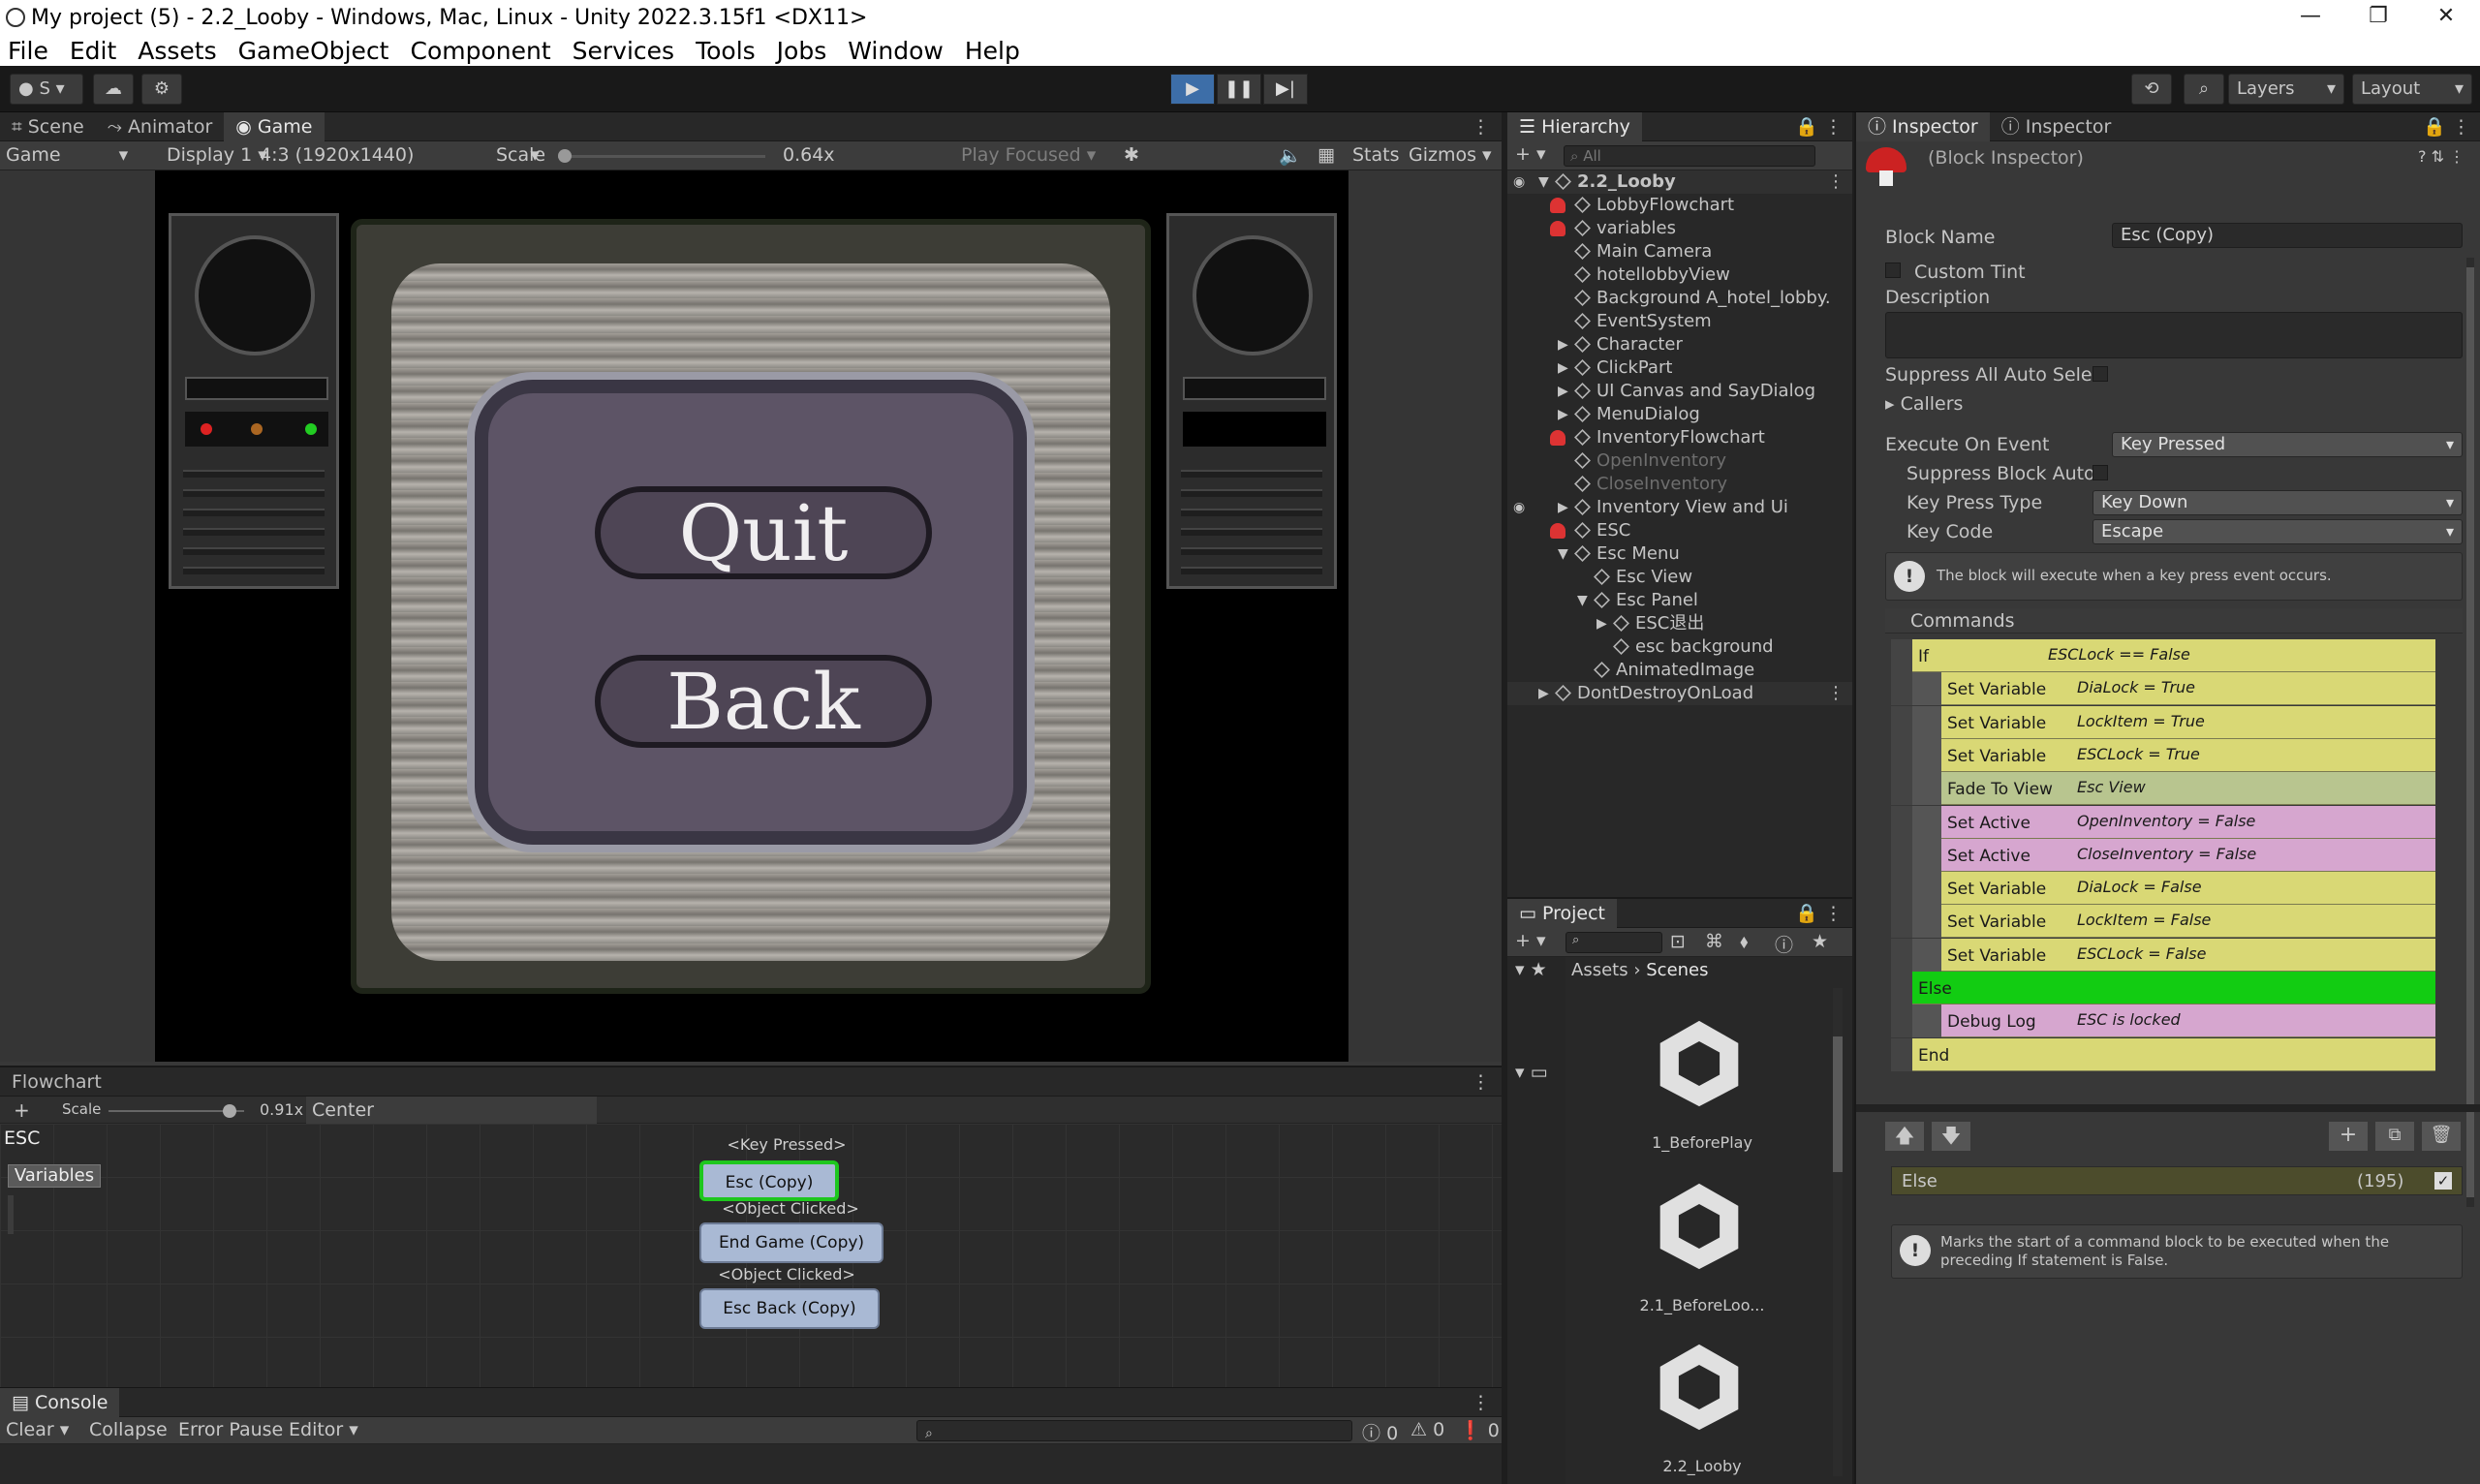  Describe the element at coordinates (1427, 1429) in the screenshot. I see `warning-count: ⚠ 0` at that location.